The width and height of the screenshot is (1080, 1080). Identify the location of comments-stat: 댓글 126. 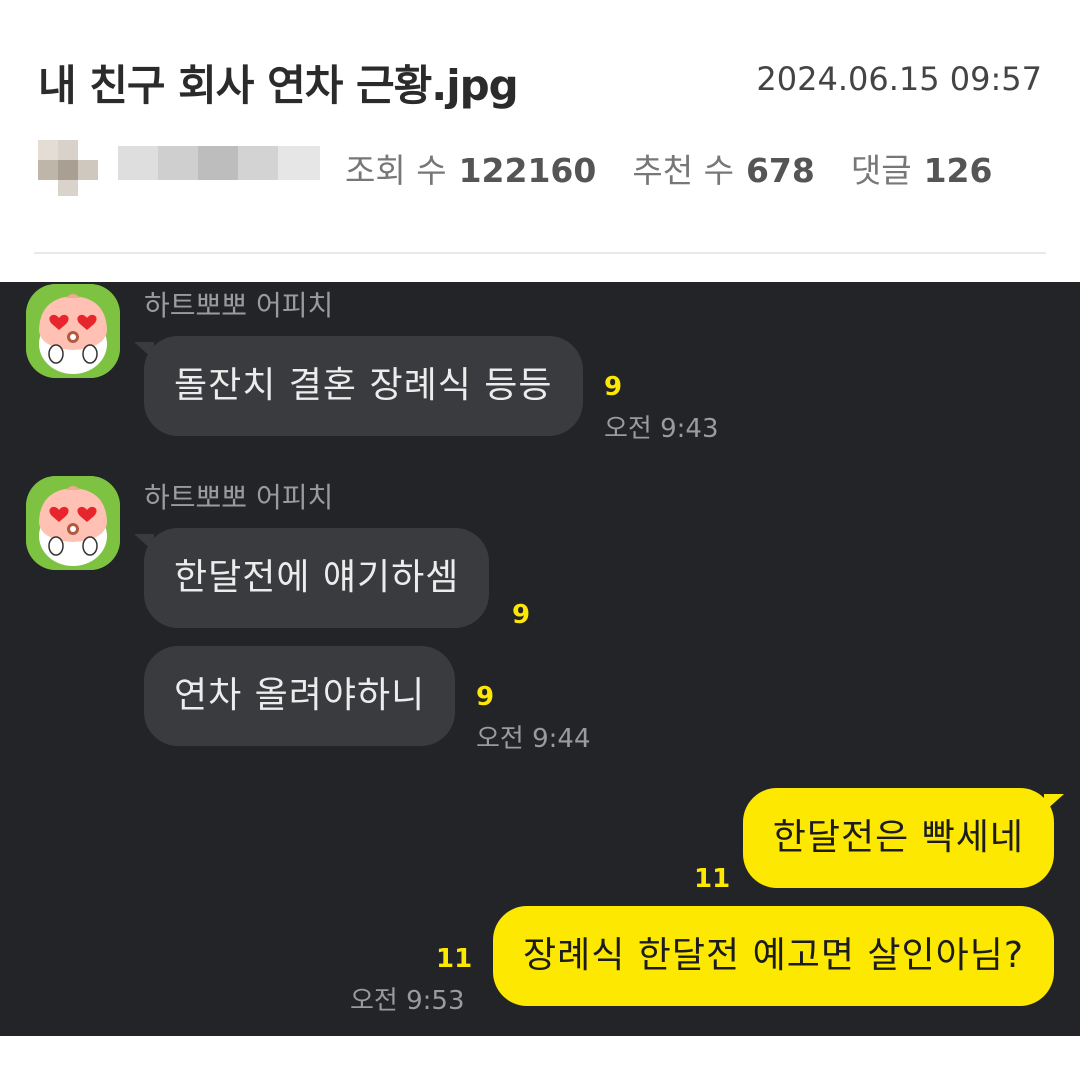
(922, 168).